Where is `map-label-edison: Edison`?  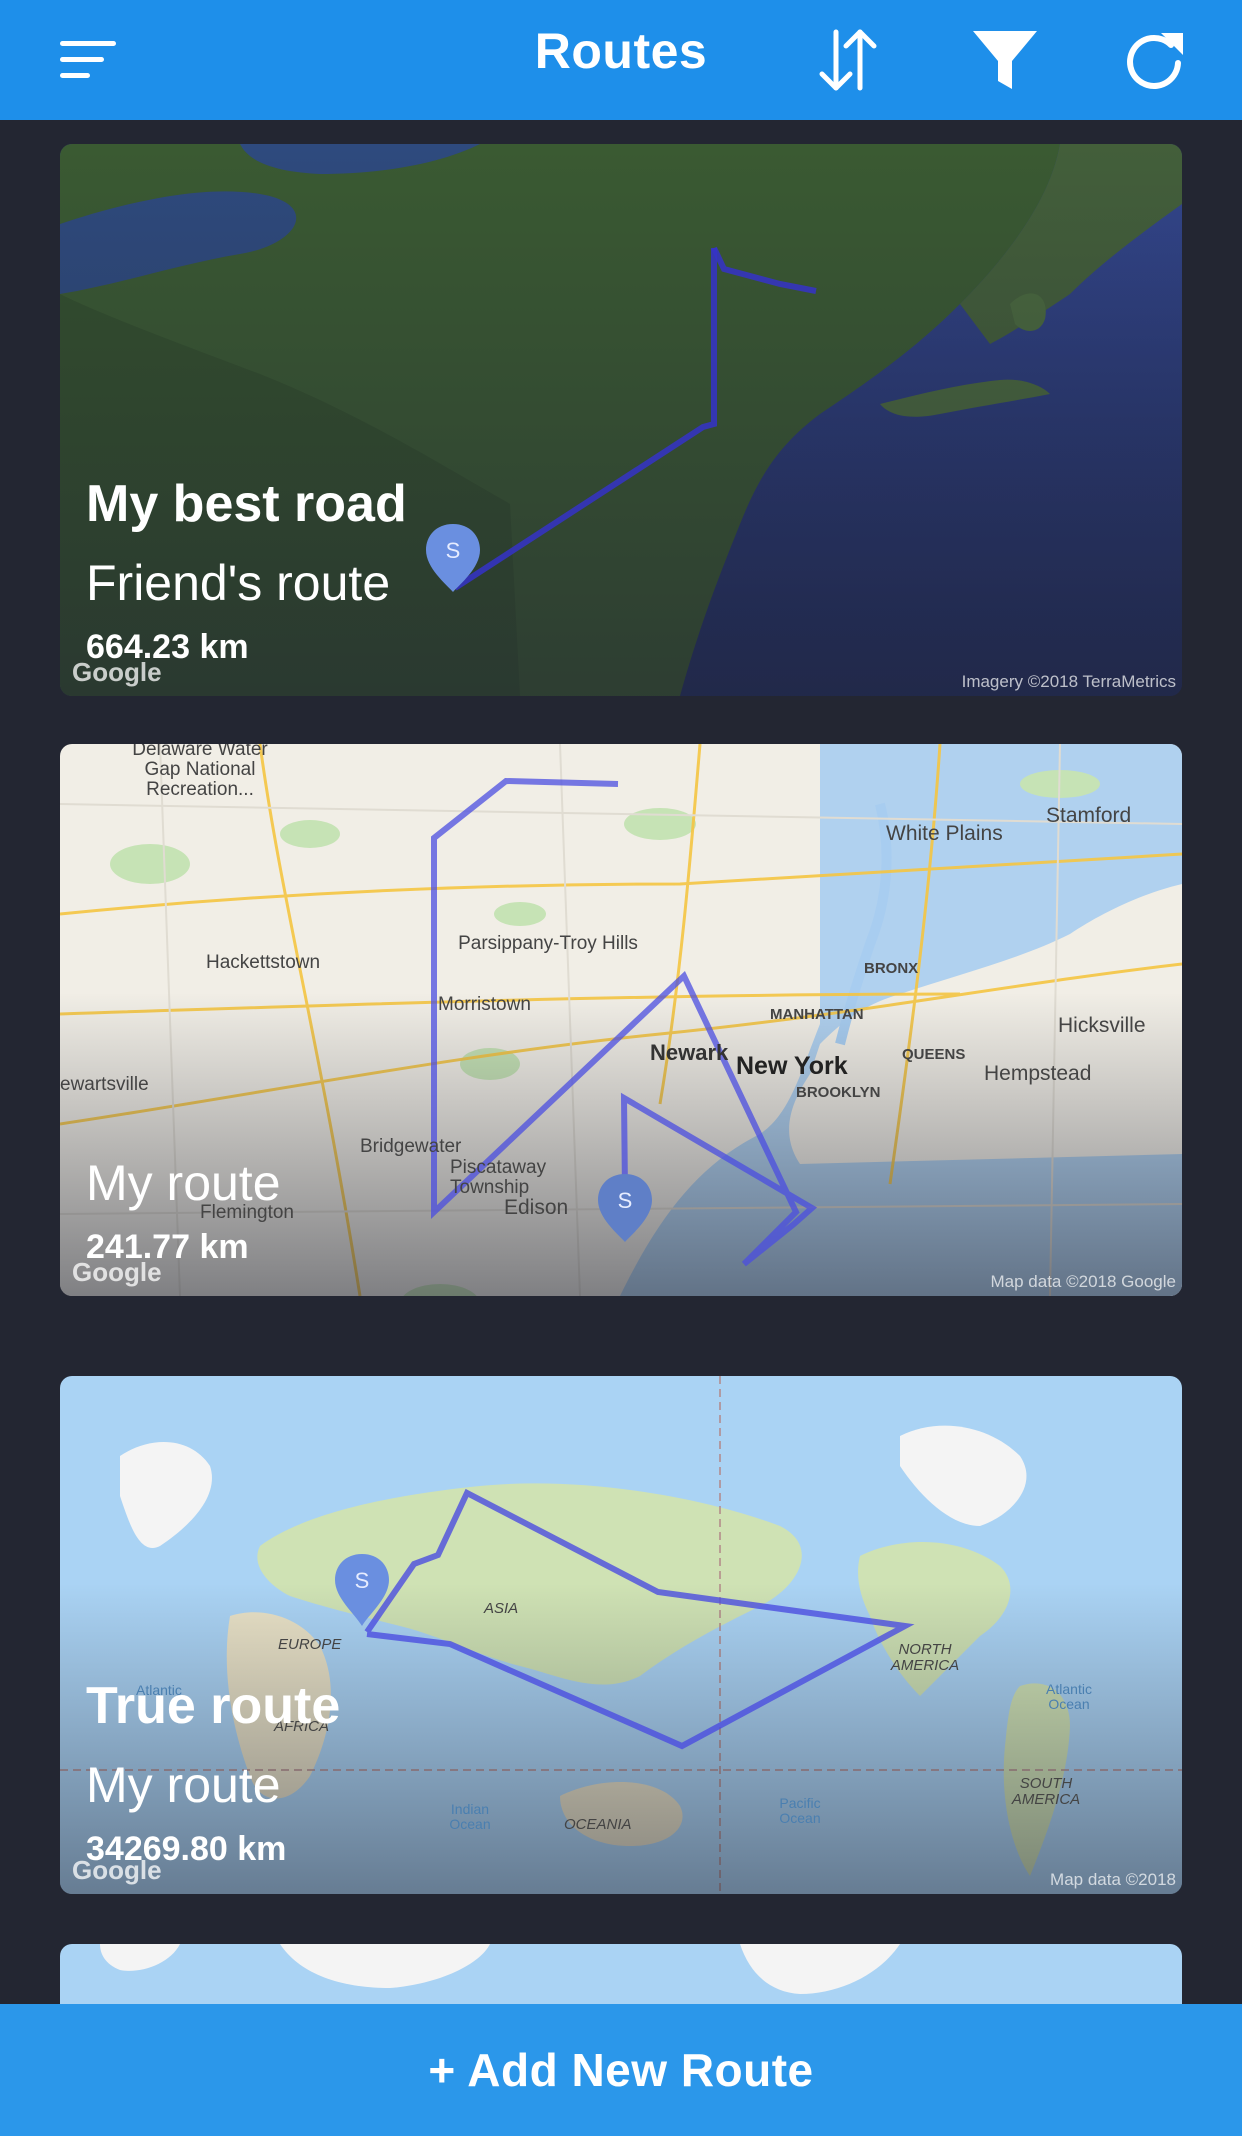
map-label-edison: Edison is located at coordinates (536, 1207).